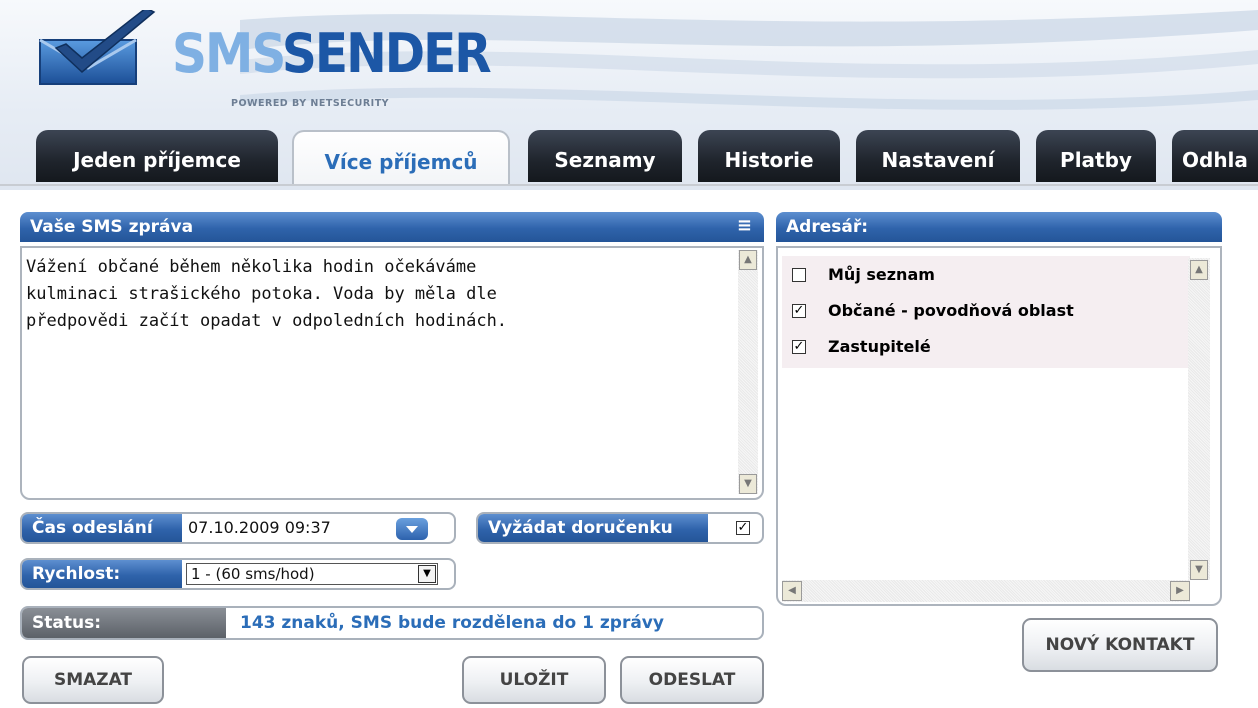 The width and height of the screenshot is (1258, 708). I want to click on tab-jeden-prijemce: Jeden příjemce, so click(157, 156).